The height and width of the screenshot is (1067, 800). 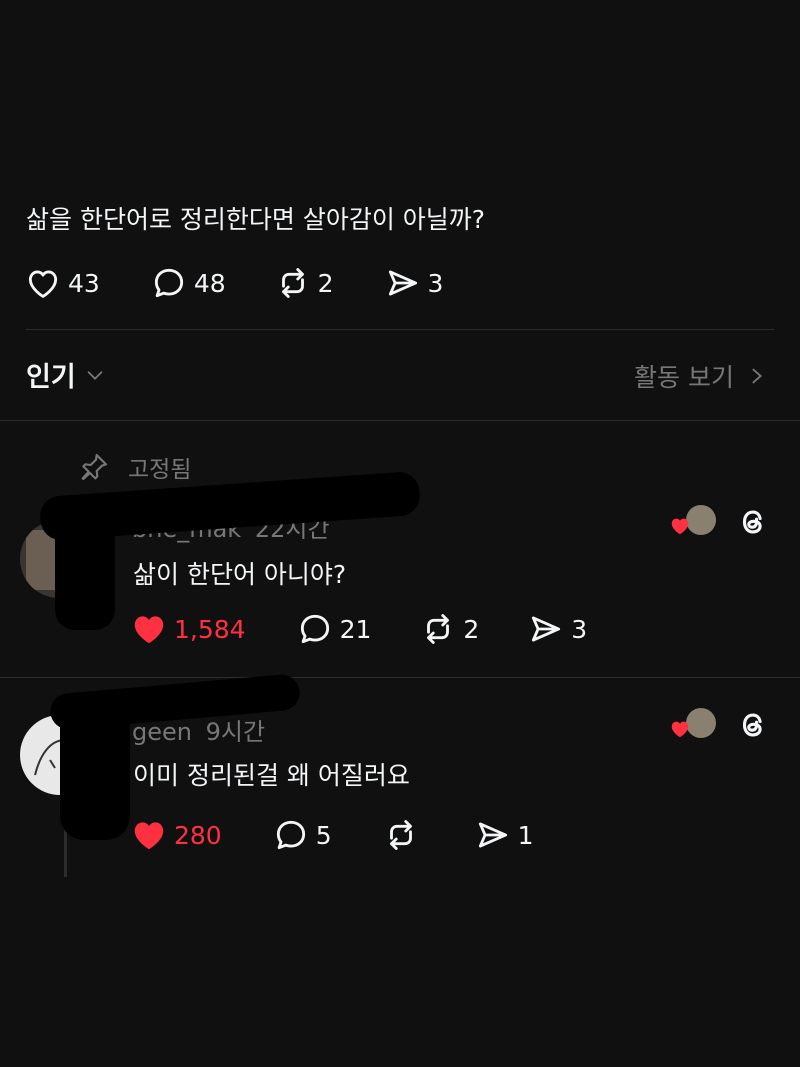 I want to click on comment-text: 이미 정리된걸 왜 어질러요, so click(x=271, y=775).